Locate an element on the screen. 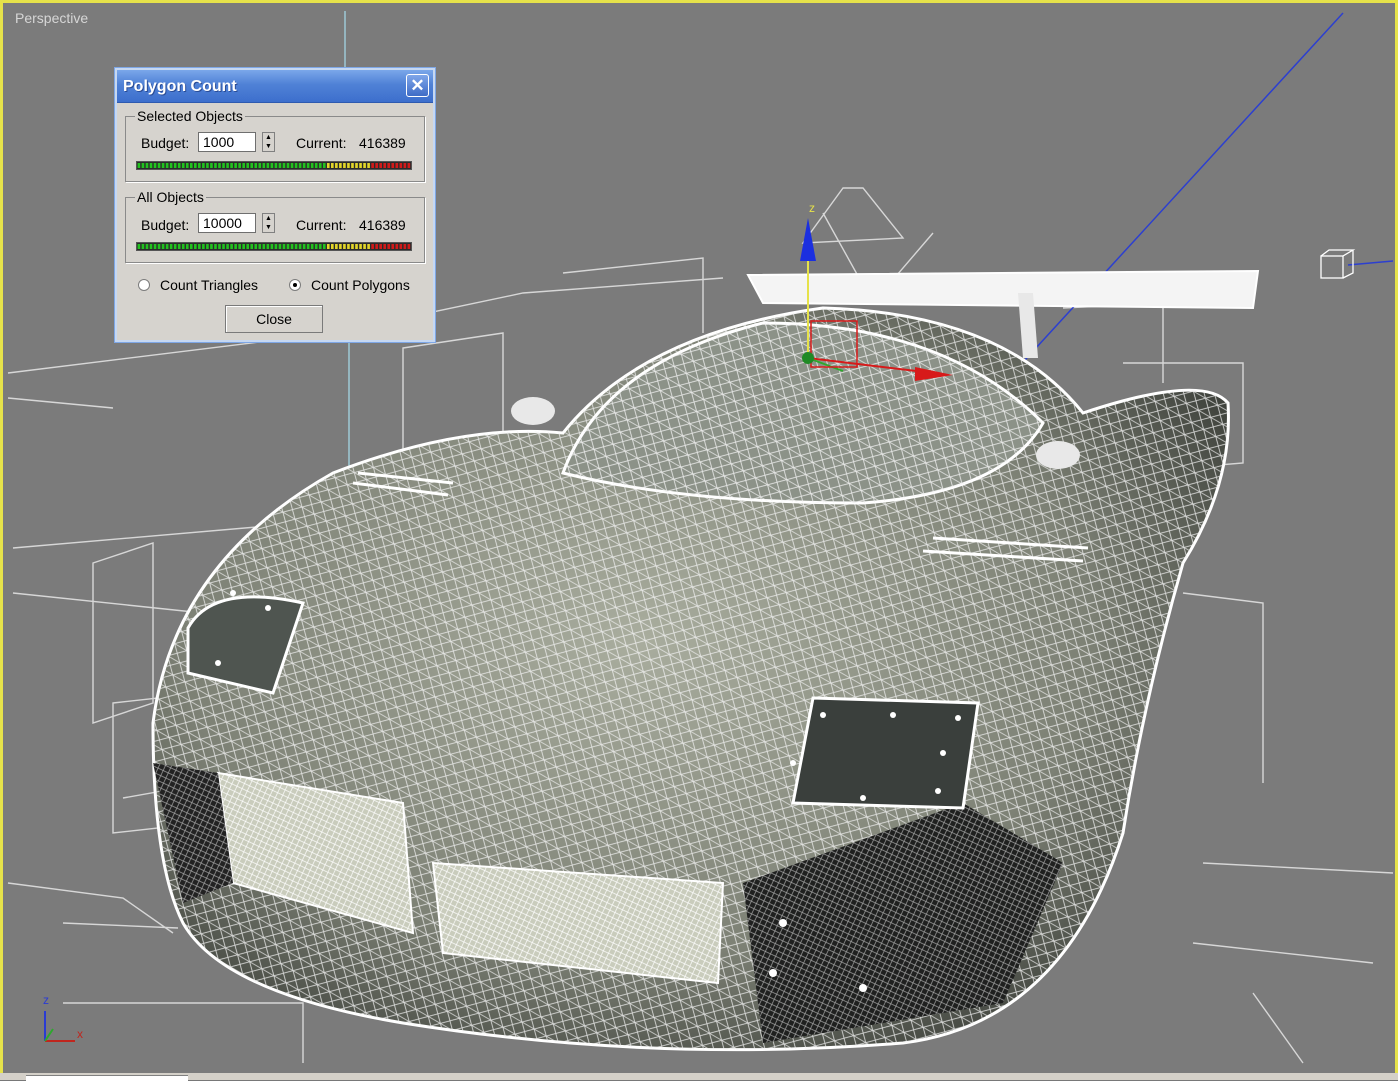 The image size is (1398, 1081). close-button: Close is located at coordinates (274, 319).